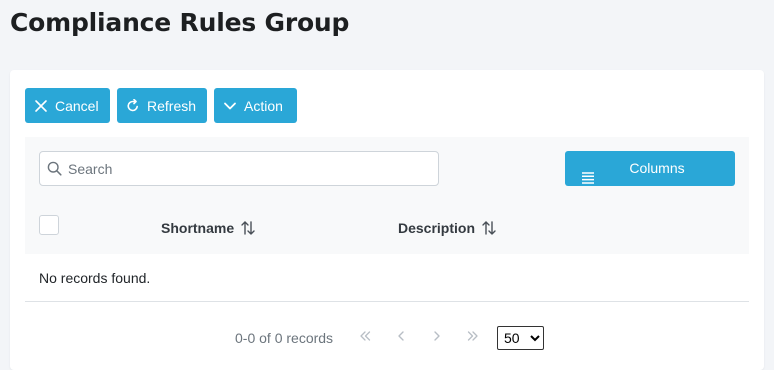  Describe the element at coordinates (387, 338) in the screenshot. I see `paginator: 0-0 of 0 records 50` at that location.